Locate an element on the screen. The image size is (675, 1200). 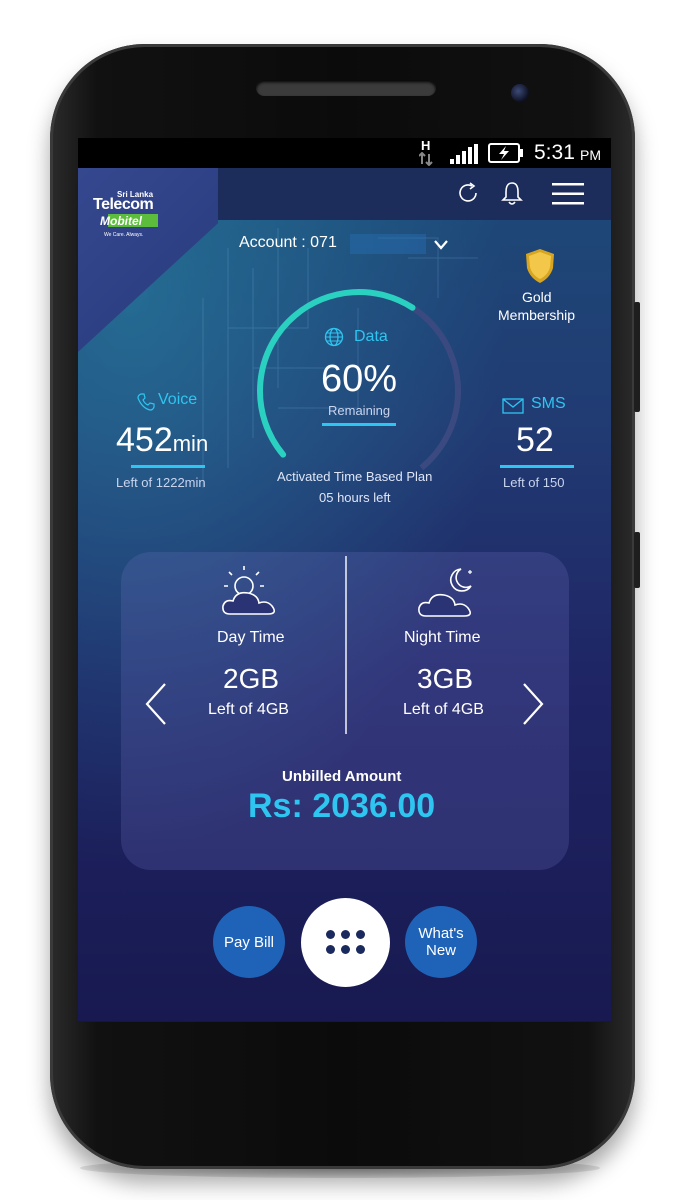
voice-value-row: 452min is located at coordinates (162, 440).